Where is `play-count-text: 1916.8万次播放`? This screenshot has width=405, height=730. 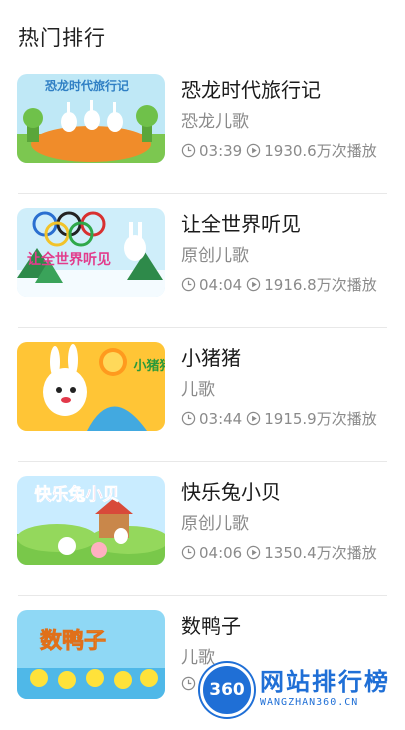 play-count-text: 1916.8万次播放 is located at coordinates (320, 285).